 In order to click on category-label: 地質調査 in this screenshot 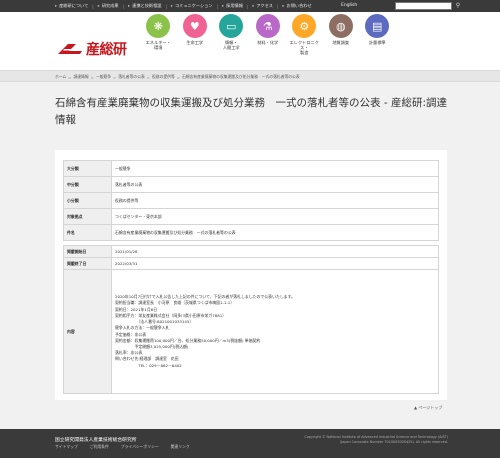, I will do `click(341, 42)`.